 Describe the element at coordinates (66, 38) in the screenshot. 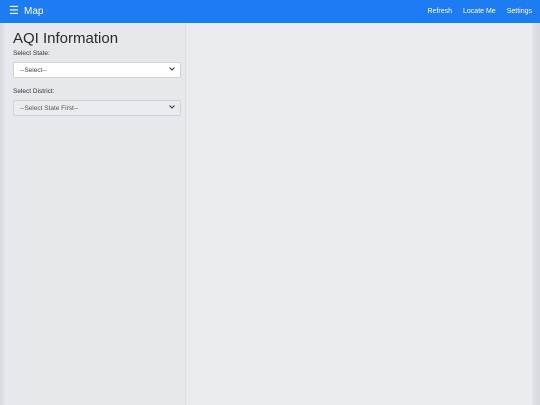

I see `page-title: AQI Information` at that location.